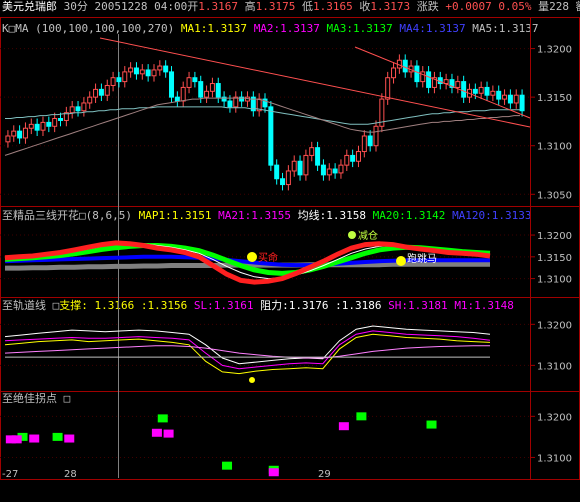  What do you see at coordinates (422, 258) in the screenshot?
I see `jump-annotation: 跑跳马` at bounding box center [422, 258].